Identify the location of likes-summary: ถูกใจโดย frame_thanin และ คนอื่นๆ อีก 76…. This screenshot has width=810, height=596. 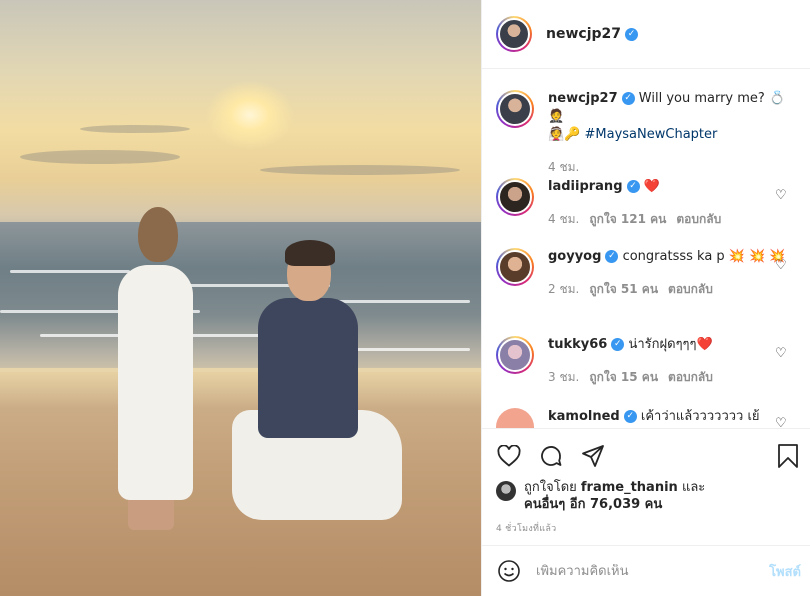
(625, 496).